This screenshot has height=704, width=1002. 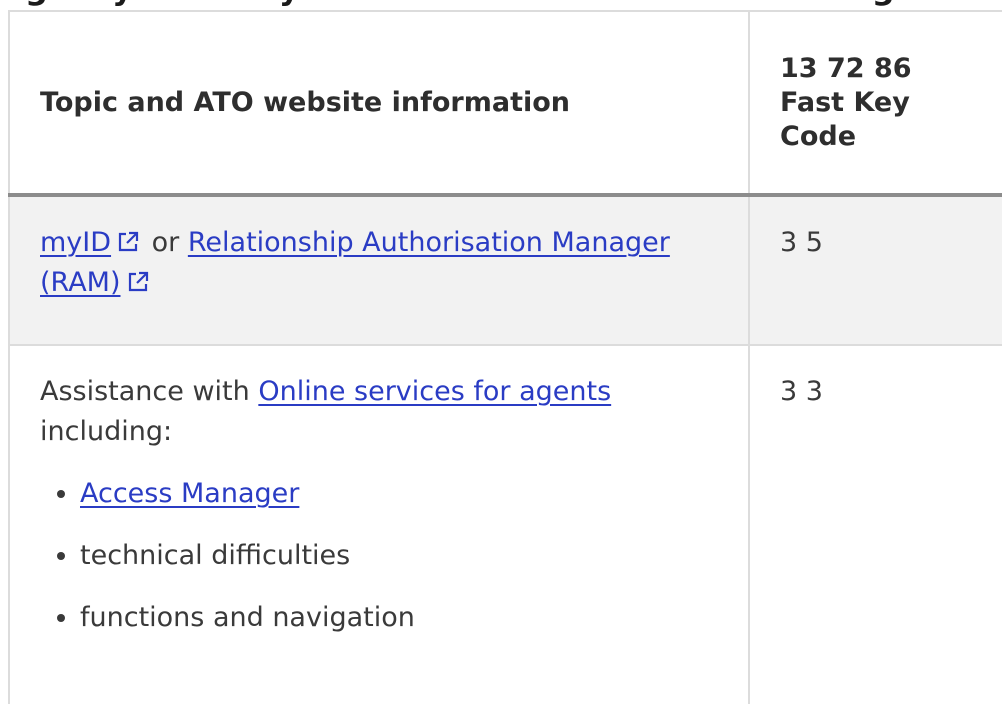 What do you see at coordinates (75, 242) in the screenshot?
I see `myid-link: myID` at bounding box center [75, 242].